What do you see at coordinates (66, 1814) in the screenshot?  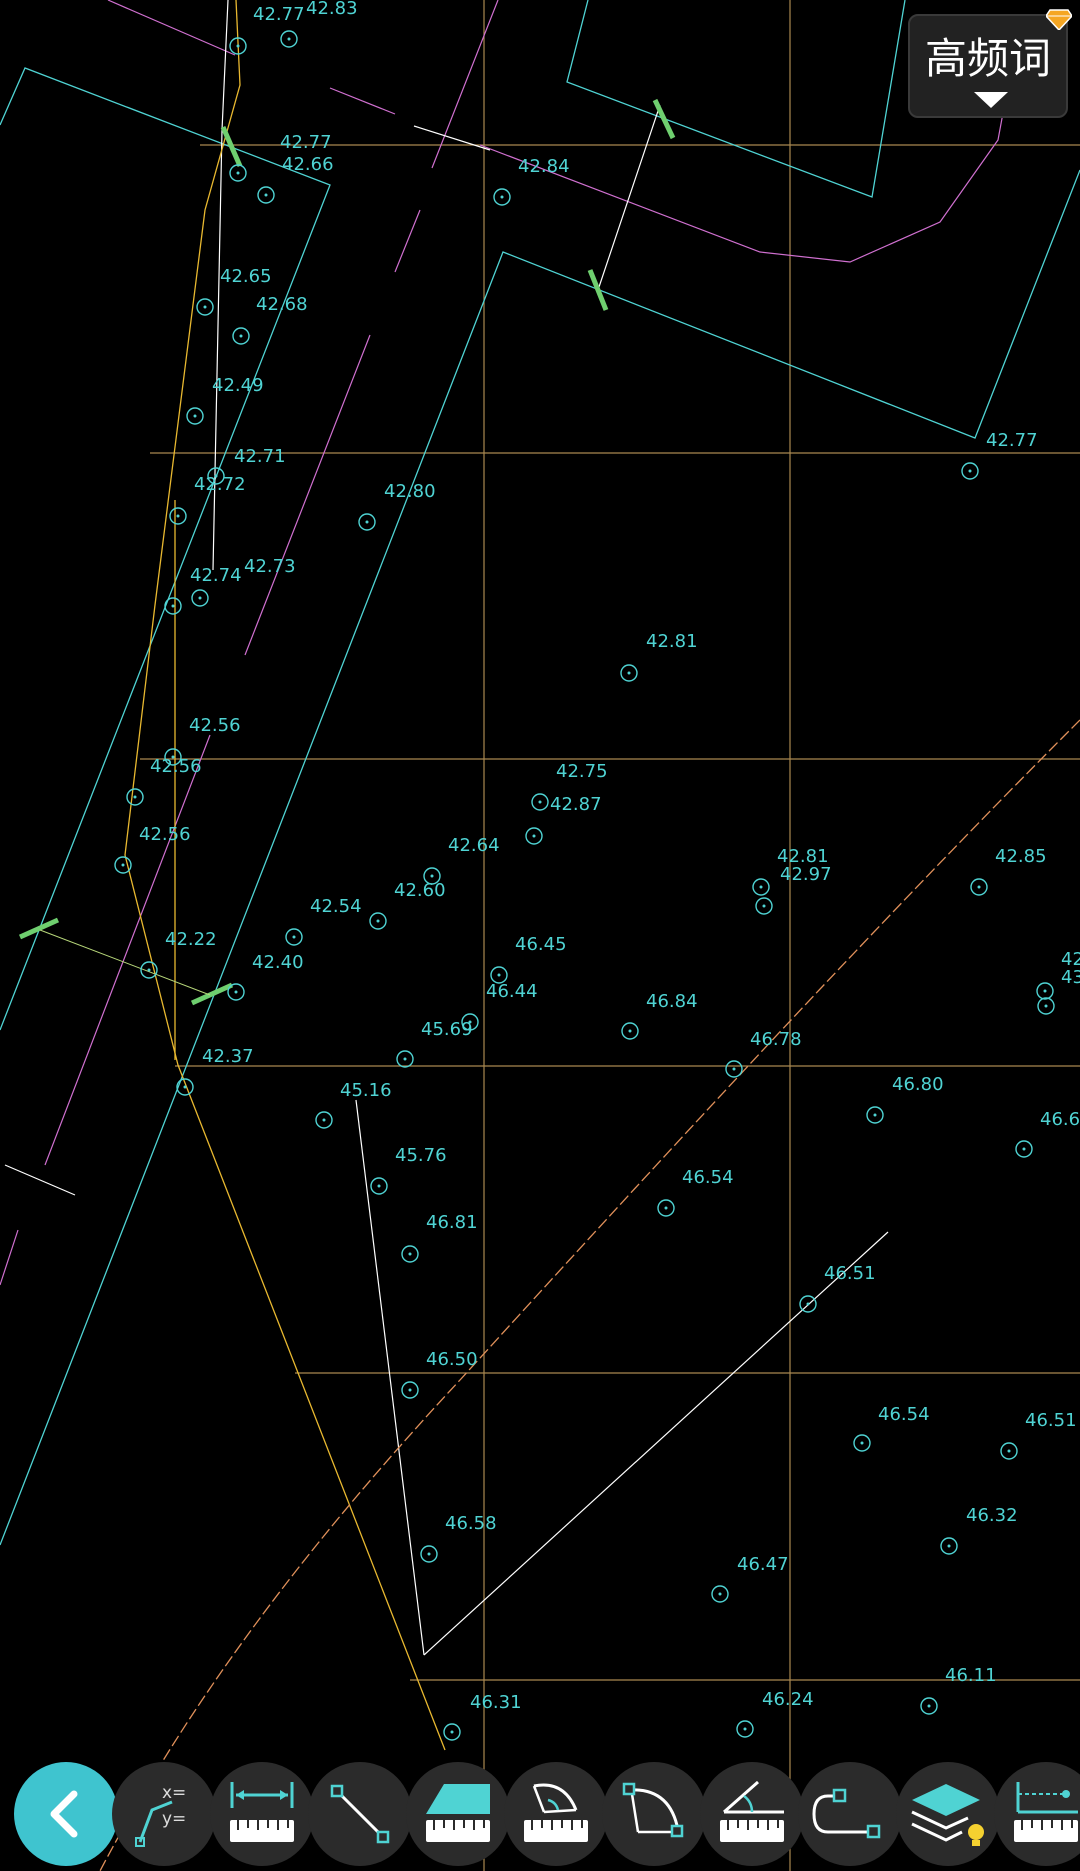 I see `back-button` at bounding box center [66, 1814].